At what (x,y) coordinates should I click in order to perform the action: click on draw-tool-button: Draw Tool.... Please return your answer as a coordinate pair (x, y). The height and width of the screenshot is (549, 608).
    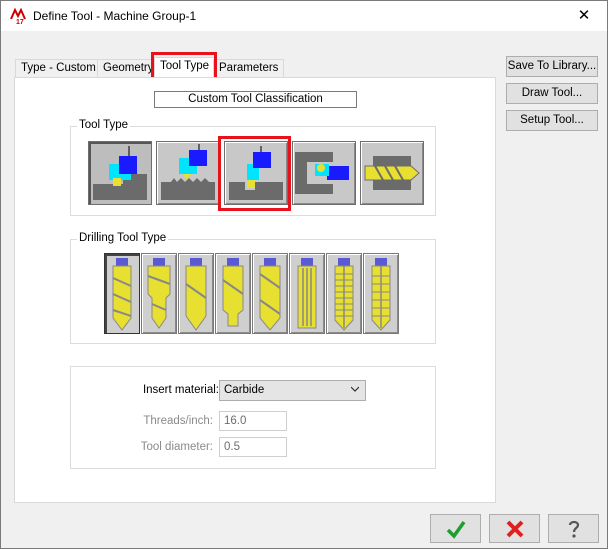
    Looking at the image, I should click on (552, 93).